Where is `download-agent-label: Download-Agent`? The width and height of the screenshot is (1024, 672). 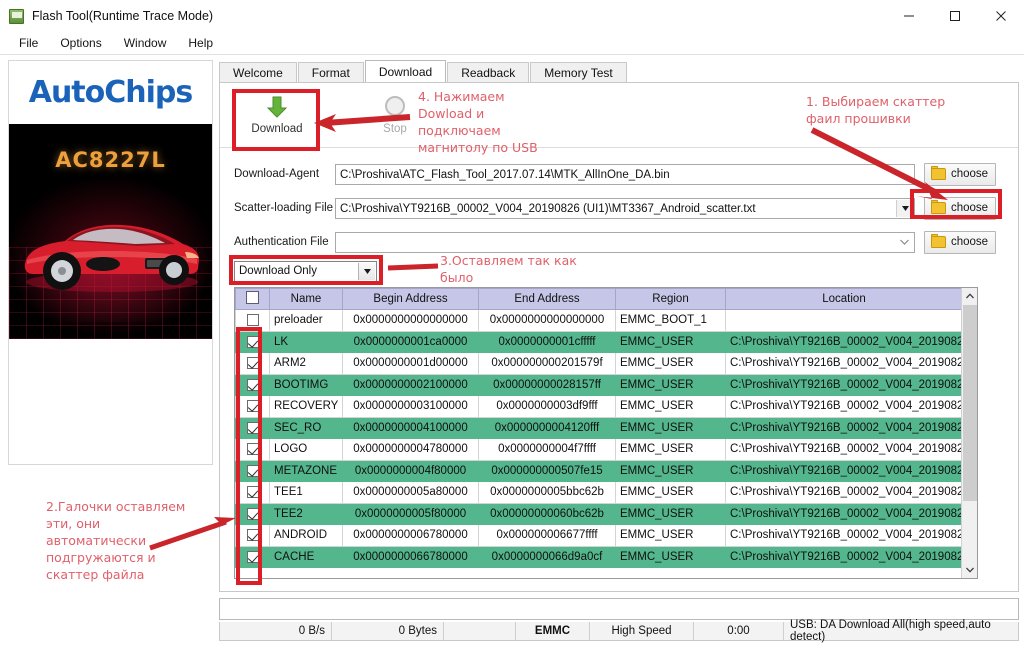 download-agent-label: Download-Agent is located at coordinates (277, 174).